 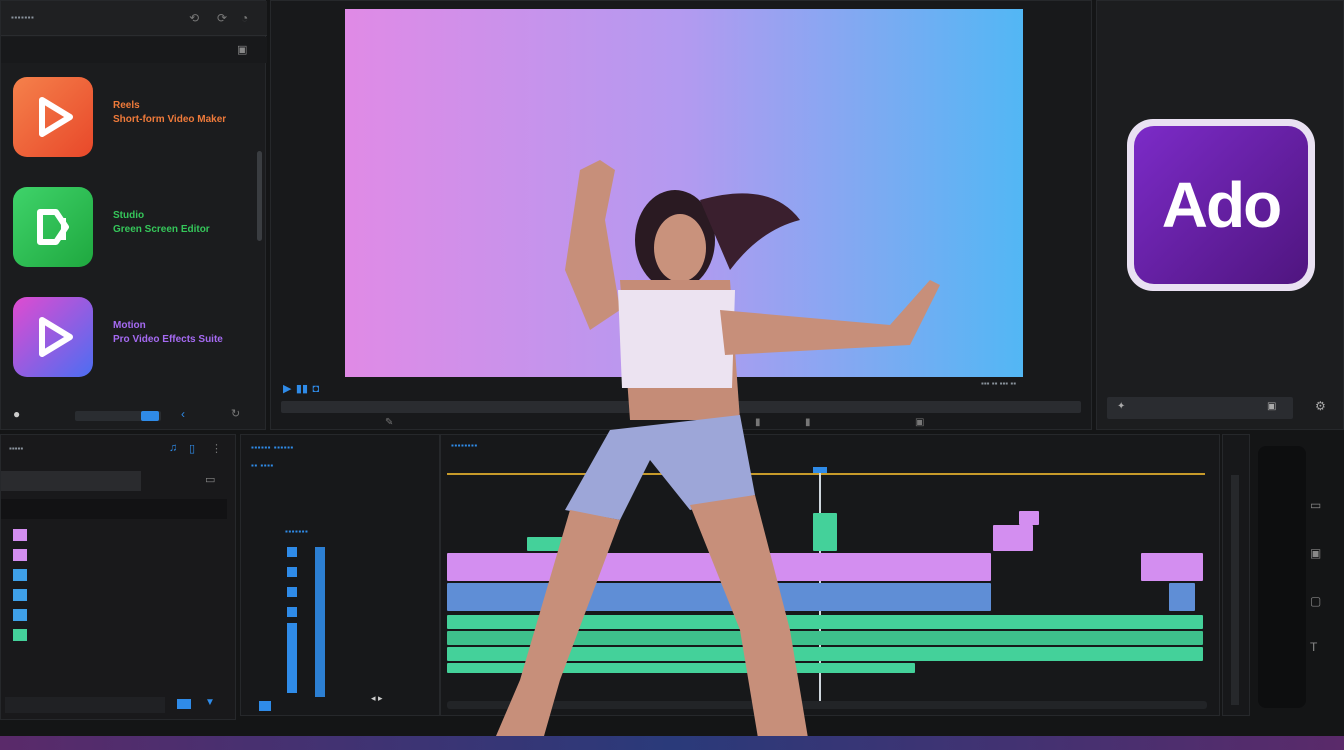 I want to click on edit-icon, so click(x=53, y=227).